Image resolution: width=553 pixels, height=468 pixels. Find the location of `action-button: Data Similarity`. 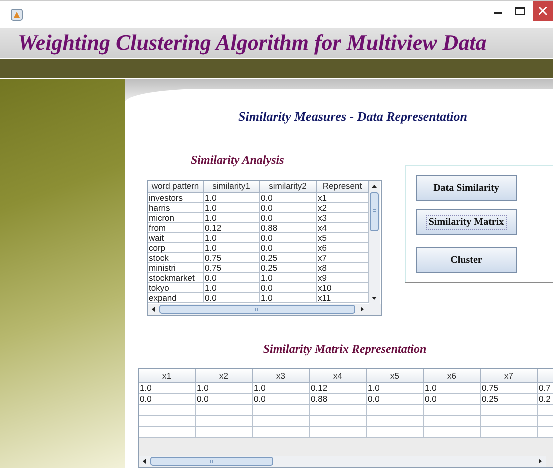

action-button: Data Similarity is located at coordinates (466, 188).